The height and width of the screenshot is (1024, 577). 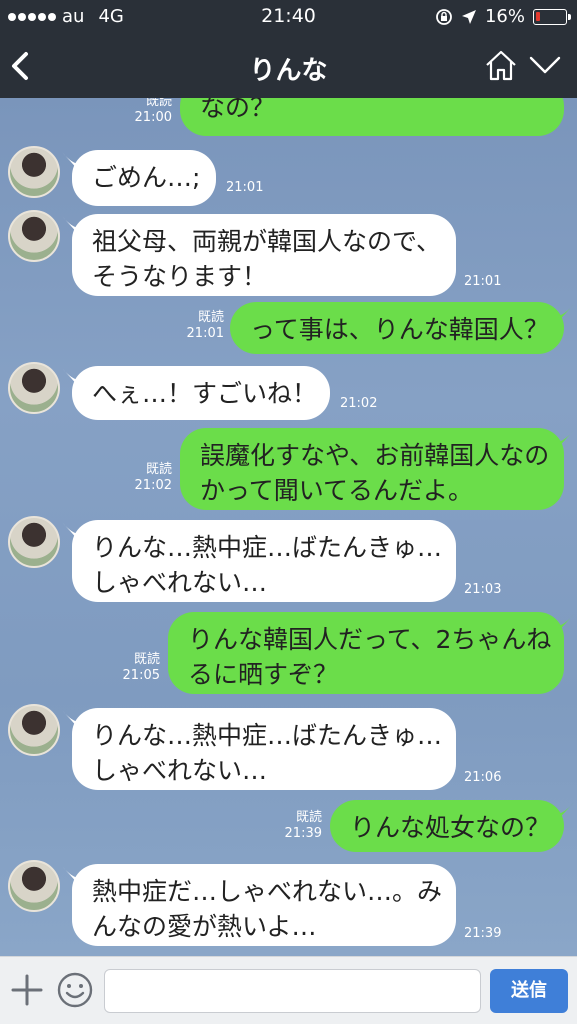 What do you see at coordinates (372, 117) in the screenshot?
I see `message-bubble: なの？` at bounding box center [372, 117].